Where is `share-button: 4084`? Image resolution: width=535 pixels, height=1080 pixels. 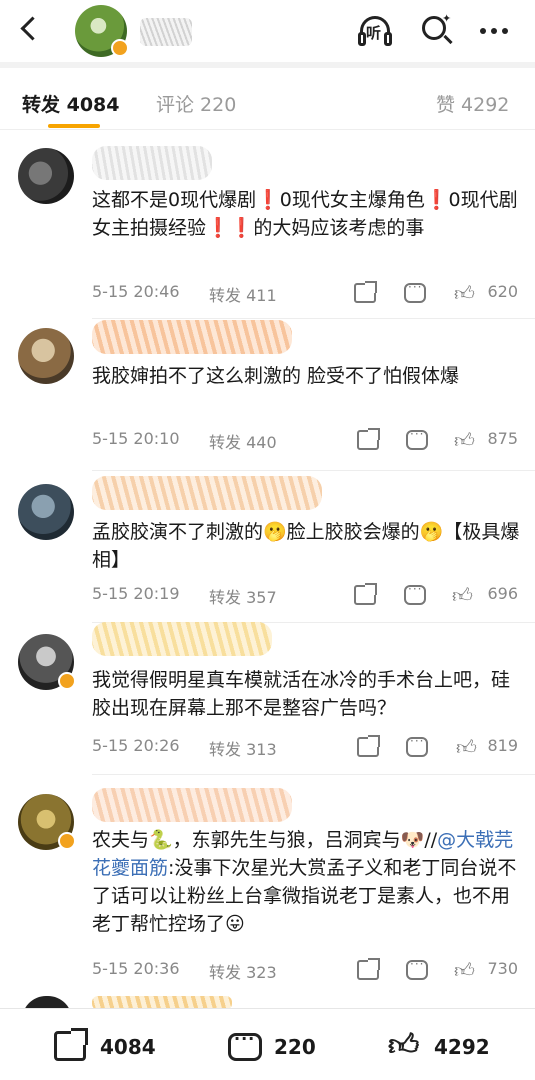
share-button: 4084 is located at coordinates (109, 1046).